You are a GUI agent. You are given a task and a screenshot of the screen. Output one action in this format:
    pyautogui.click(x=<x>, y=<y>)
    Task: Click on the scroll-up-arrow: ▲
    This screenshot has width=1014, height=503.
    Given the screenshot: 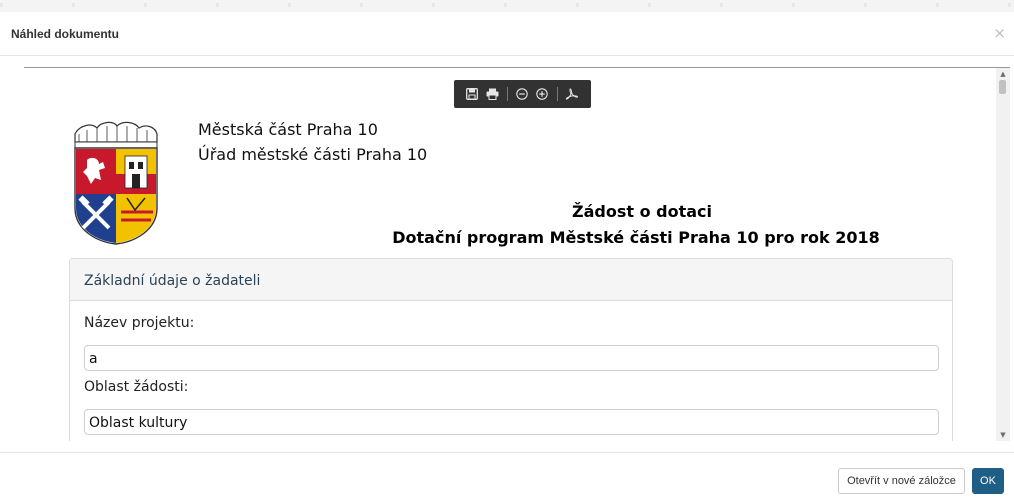 What is the action you would take?
    pyautogui.click(x=1003, y=74)
    